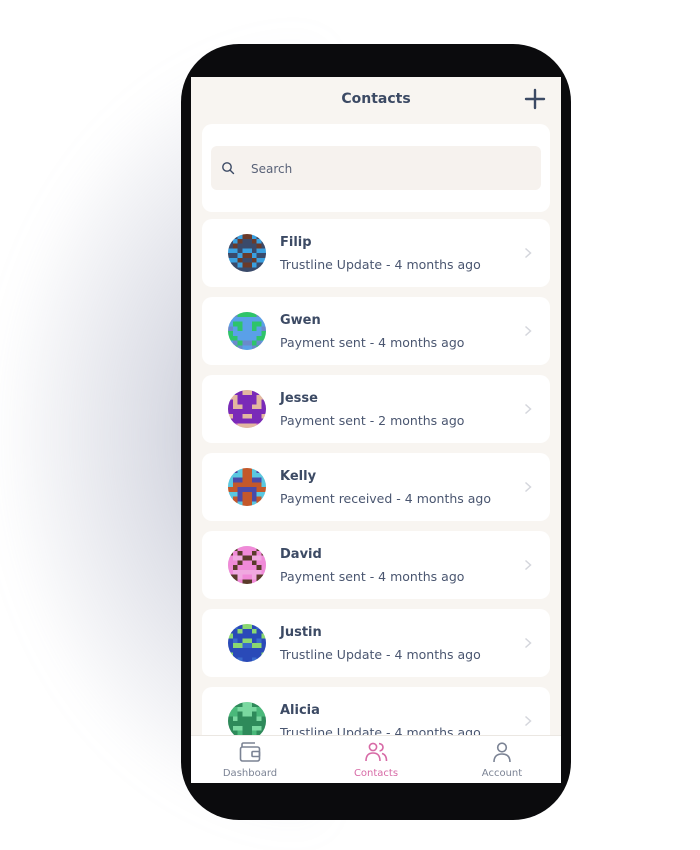 The height and width of the screenshot is (850, 700). I want to click on tab-dashboard: Dashboard, so click(250, 759).